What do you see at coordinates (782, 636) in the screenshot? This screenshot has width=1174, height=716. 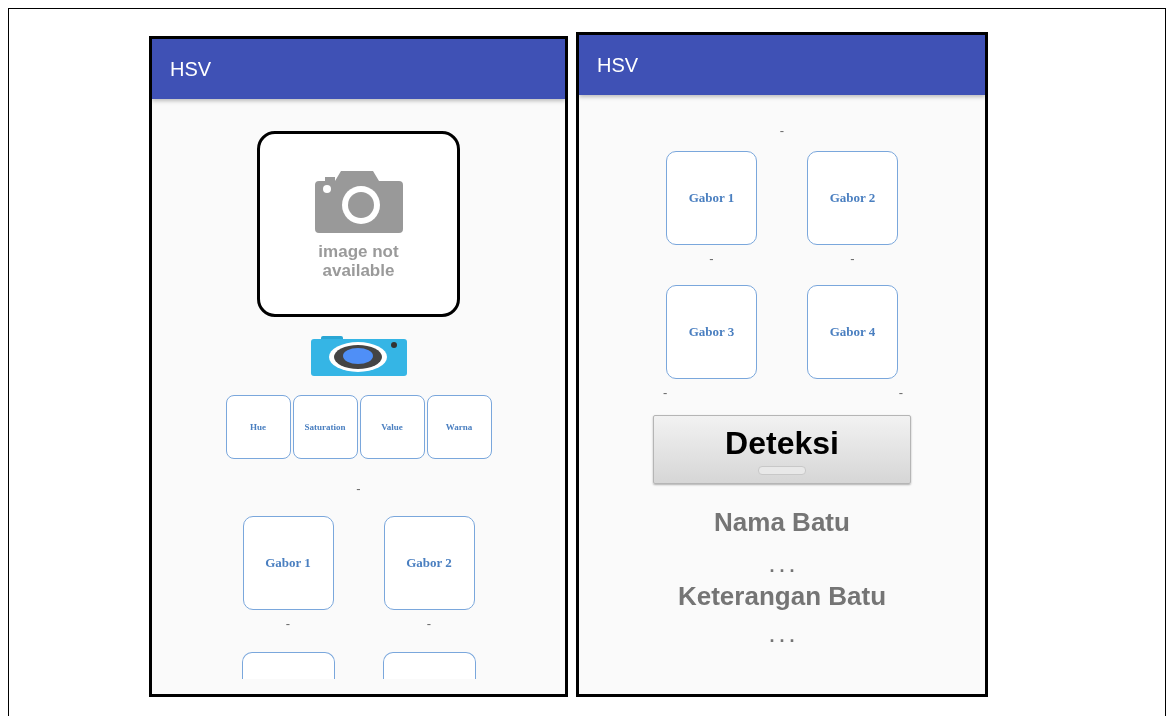 I see `stone-description-value: . . .` at bounding box center [782, 636].